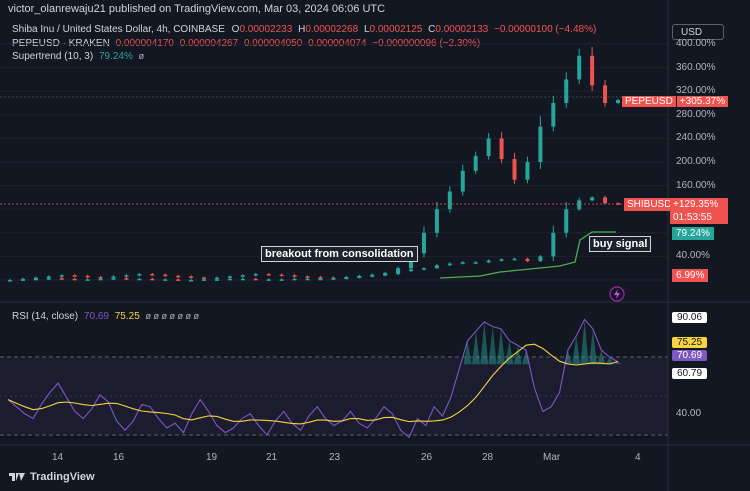 Image resolution: width=750 pixels, height=491 pixels. What do you see at coordinates (552, 457) in the screenshot?
I see `time-axis-label: Mar` at bounding box center [552, 457].